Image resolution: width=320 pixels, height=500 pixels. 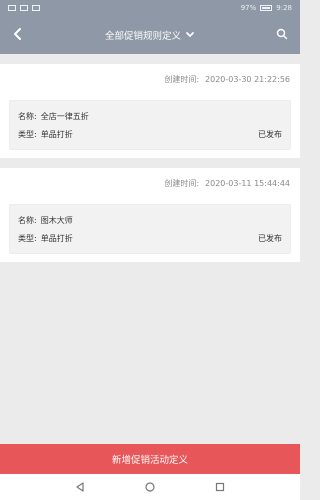 I want to click on status-bar: 97% 9:28, so click(x=150, y=8).